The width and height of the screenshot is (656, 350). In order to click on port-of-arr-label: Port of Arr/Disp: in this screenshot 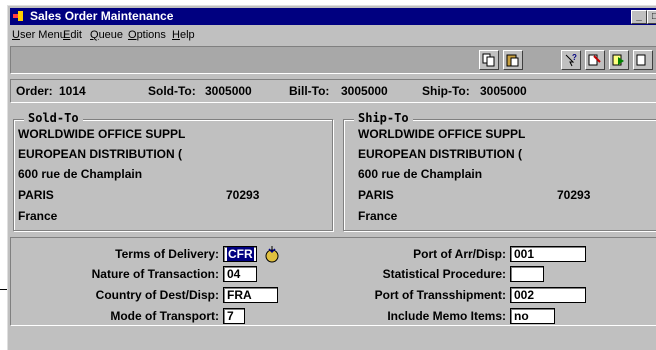, I will do `click(459, 254)`.